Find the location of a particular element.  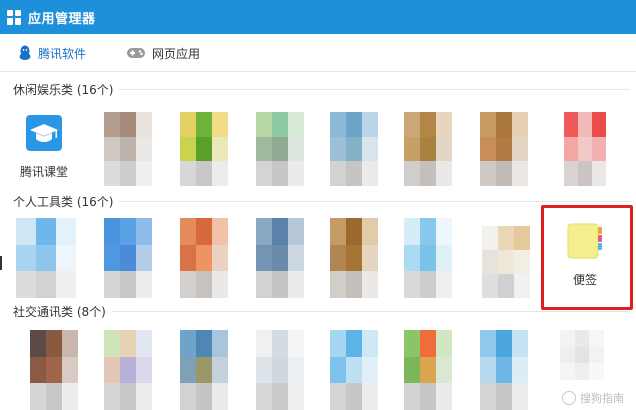

tab-label: 腾讯软件 is located at coordinates (62, 53).